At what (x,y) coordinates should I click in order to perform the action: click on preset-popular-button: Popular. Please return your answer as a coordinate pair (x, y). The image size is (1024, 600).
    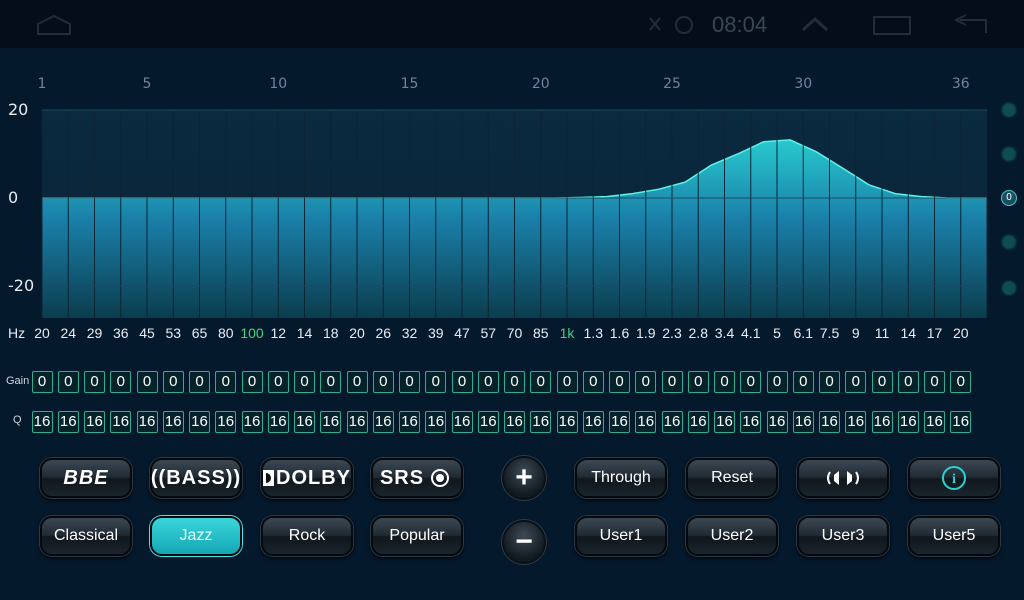
    Looking at the image, I should click on (417, 536).